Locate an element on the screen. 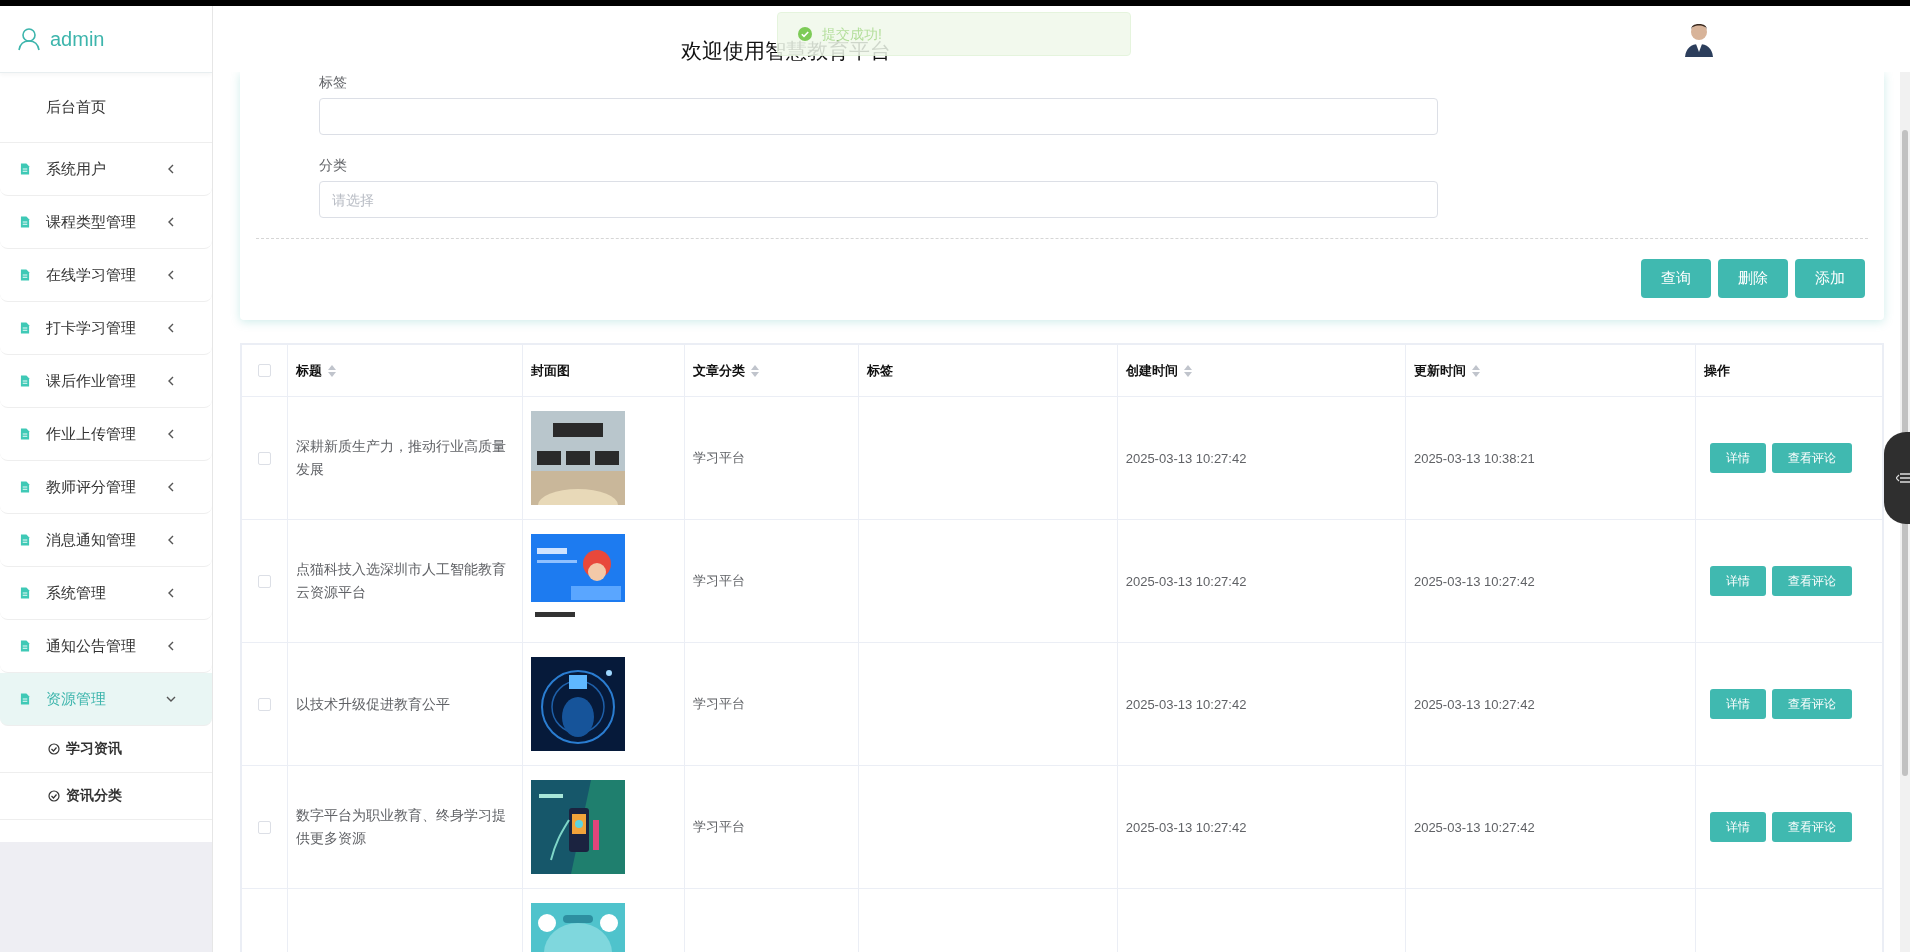  column-header: 操作 is located at coordinates (1789, 370).